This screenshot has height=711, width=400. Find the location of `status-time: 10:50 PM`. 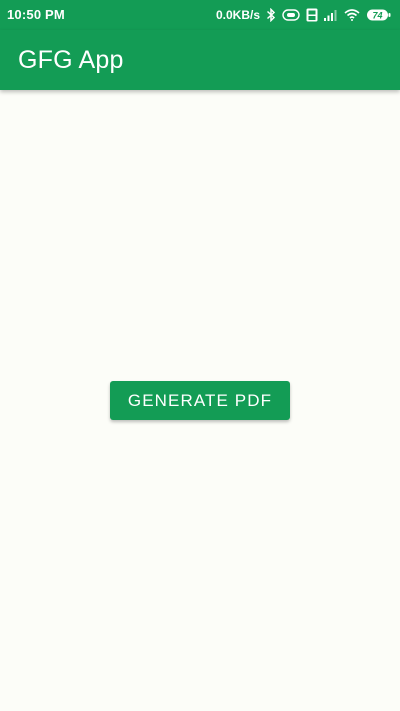

status-time: 10:50 PM is located at coordinates (36, 14).